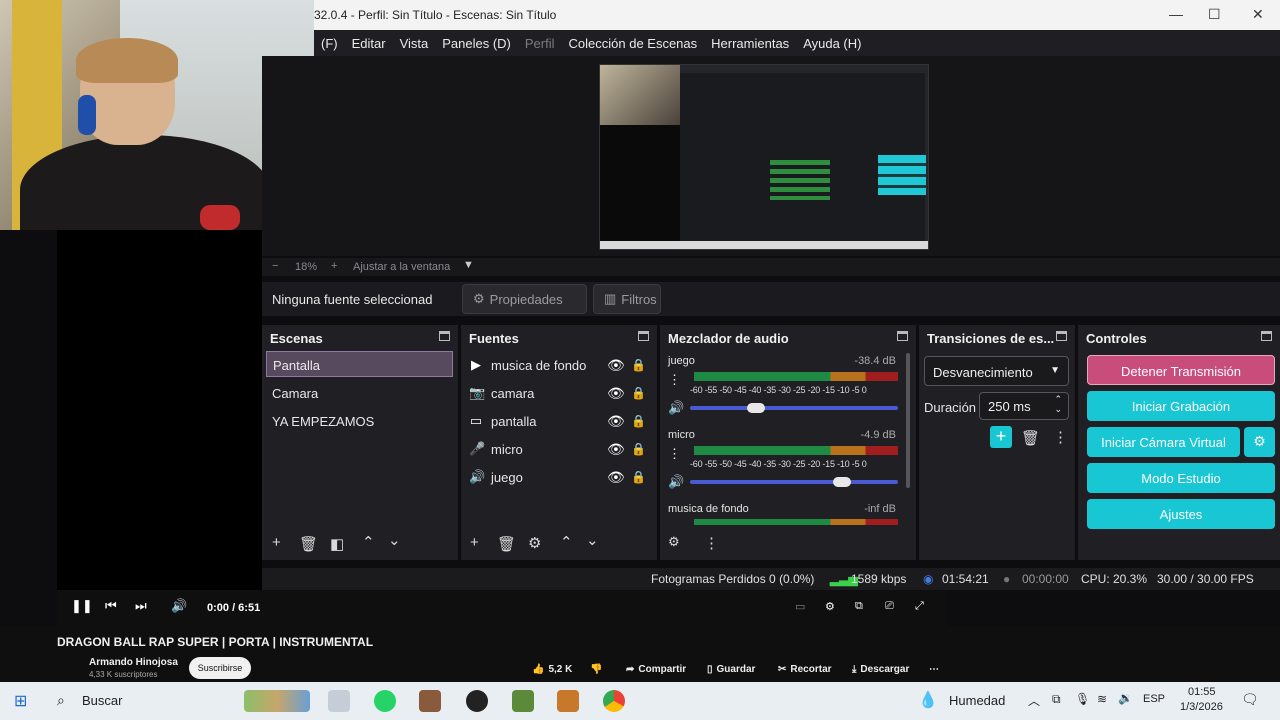 Image resolution: width=1280 pixels, height=720 pixels. Describe the element at coordinates (159, 410) in the screenshot. I see `youtube-video` at that location.